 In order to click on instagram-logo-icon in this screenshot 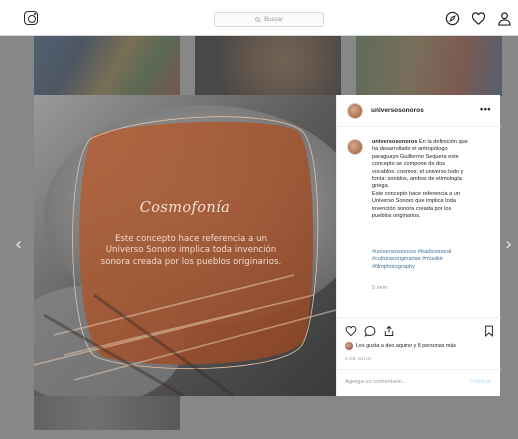, I will do `click(31, 18)`.